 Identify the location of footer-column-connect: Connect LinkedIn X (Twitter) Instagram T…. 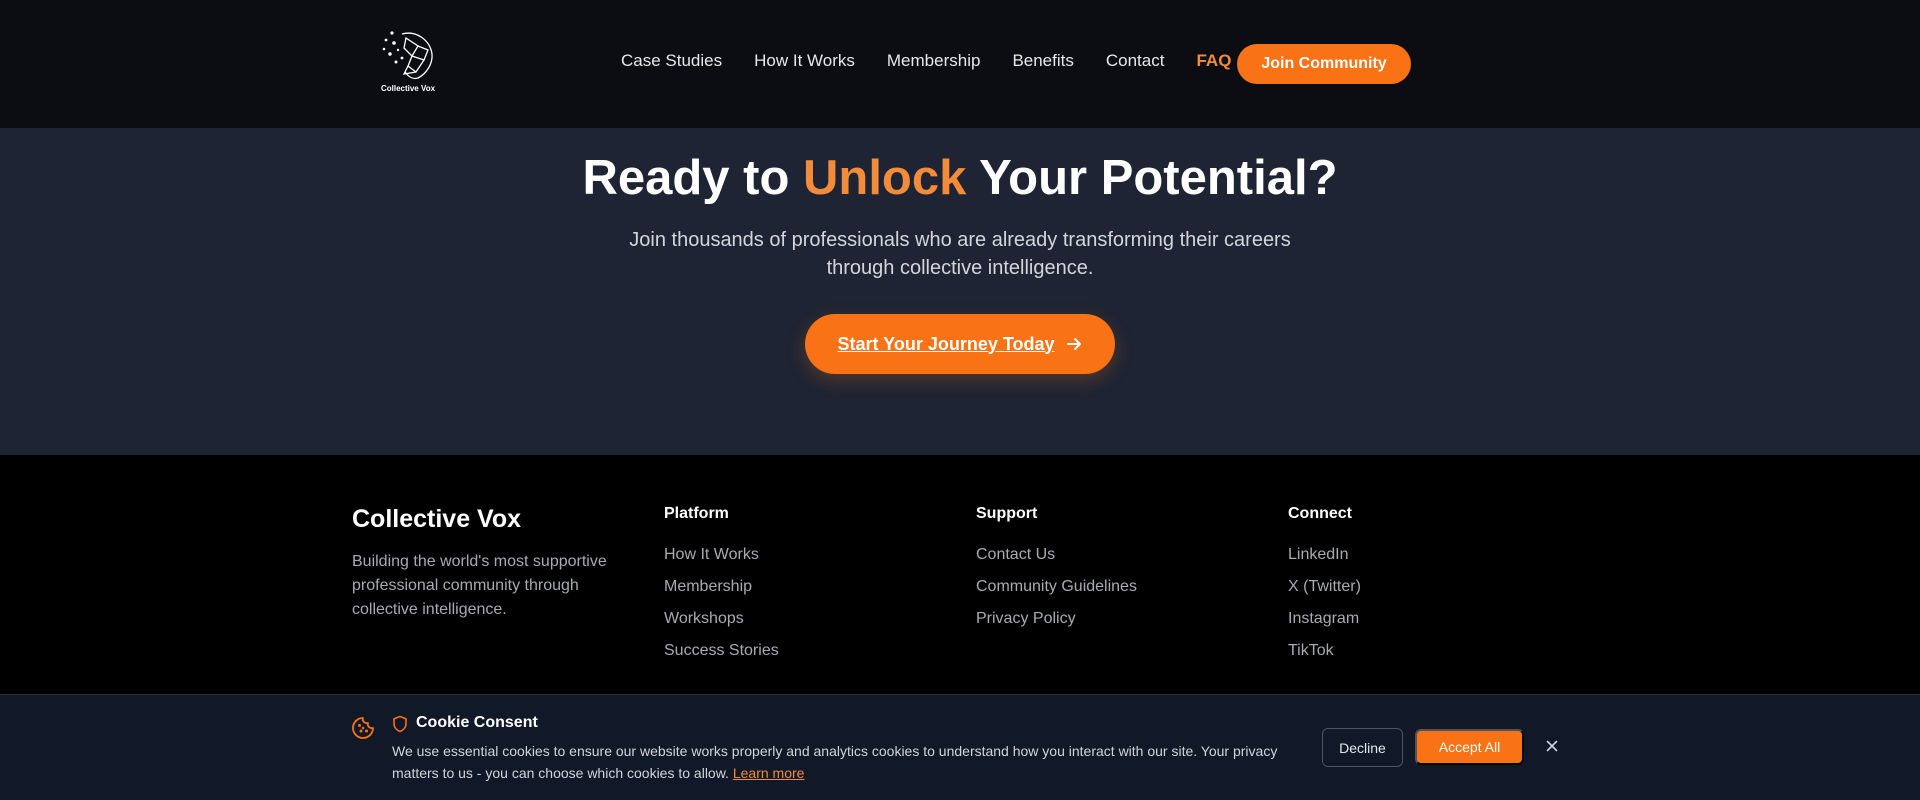
(1324, 589).